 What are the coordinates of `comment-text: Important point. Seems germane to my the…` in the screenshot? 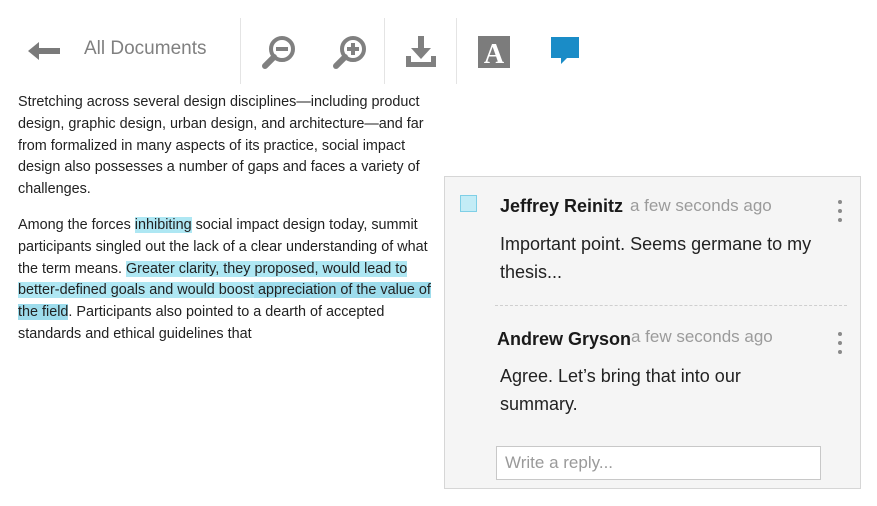 It's located at (656, 258).